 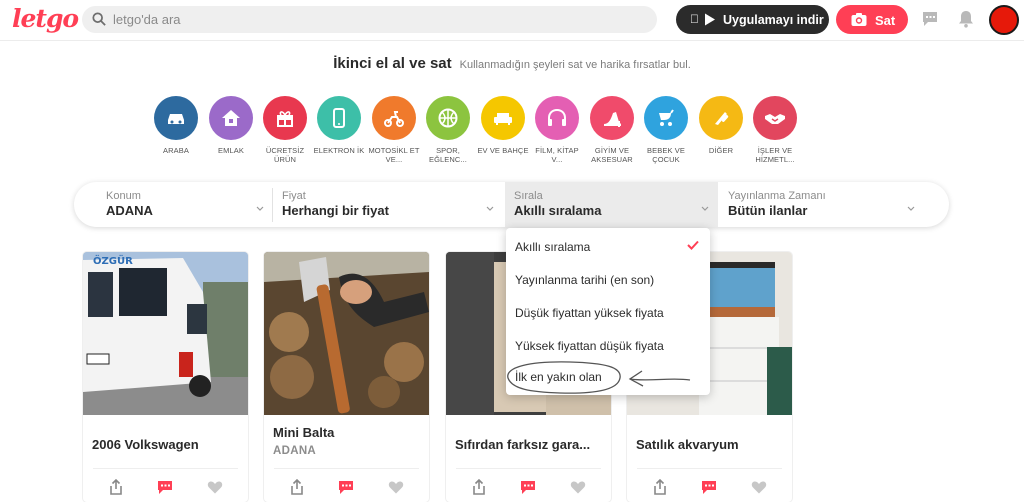 What do you see at coordinates (303, 432) in the screenshot?
I see `listing-title: Mini Balta` at bounding box center [303, 432].